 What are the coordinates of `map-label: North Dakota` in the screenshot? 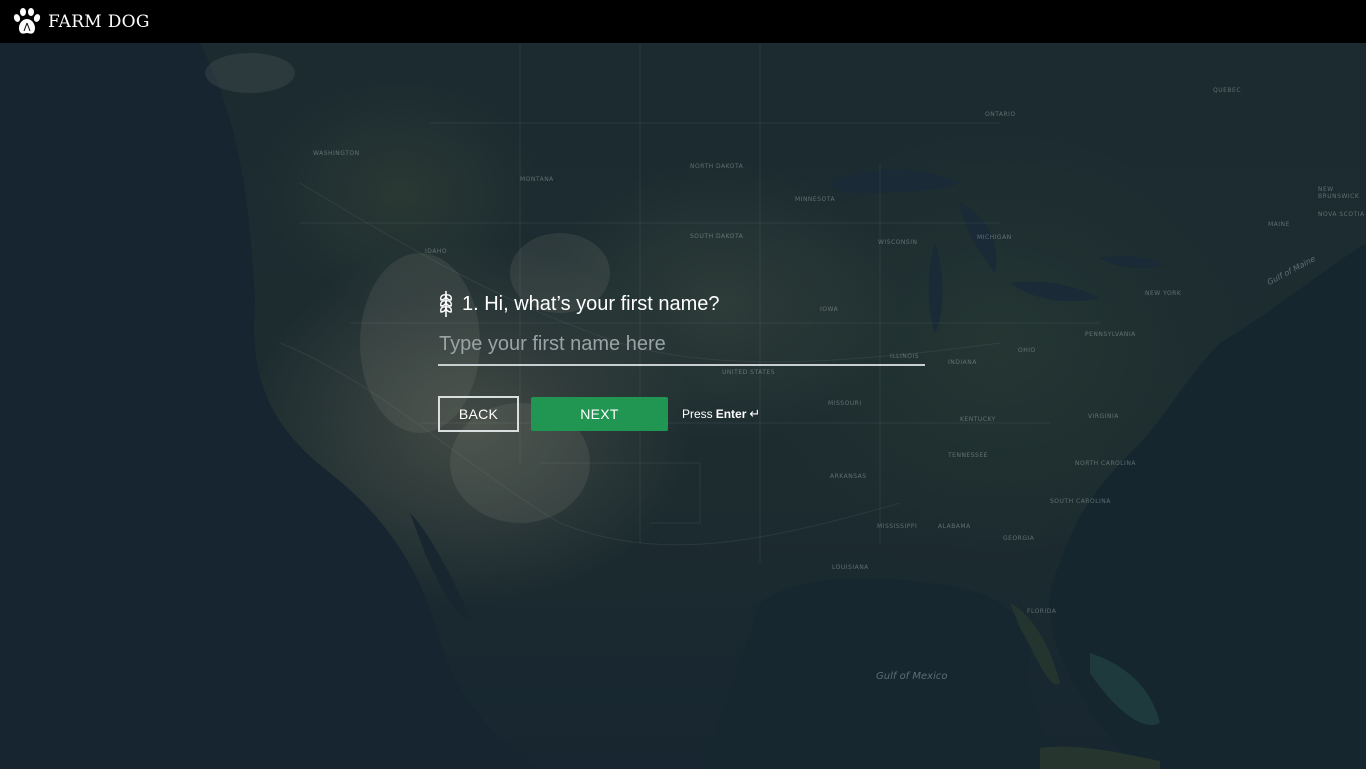 It's located at (717, 166).